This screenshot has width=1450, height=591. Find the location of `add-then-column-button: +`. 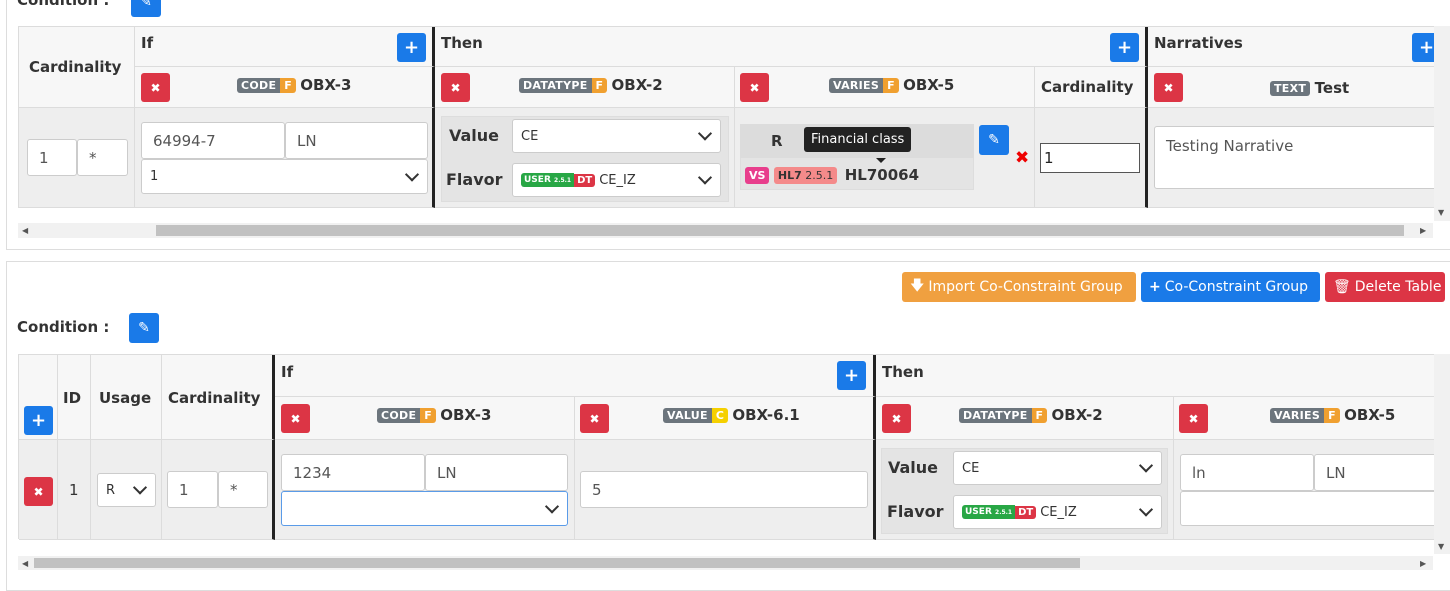

add-then-column-button: + is located at coordinates (1124, 47).